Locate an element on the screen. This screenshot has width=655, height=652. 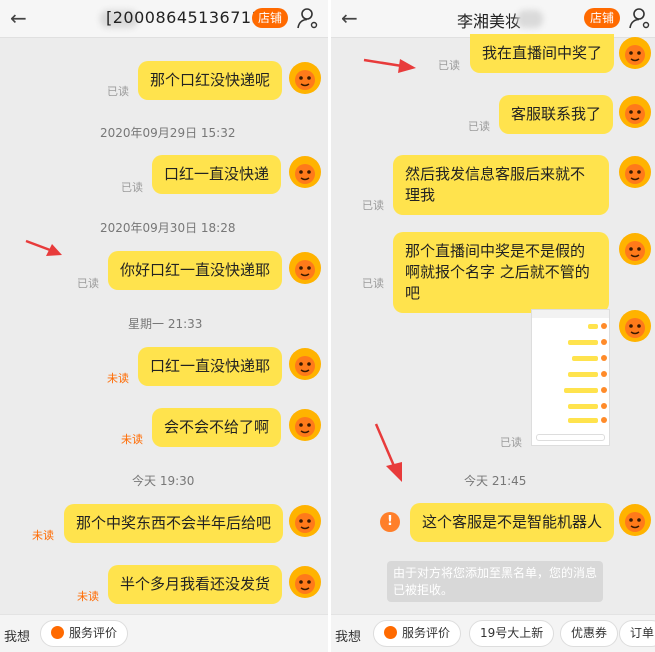
timestamp: 星期一 21:33 is located at coordinates (165, 324).